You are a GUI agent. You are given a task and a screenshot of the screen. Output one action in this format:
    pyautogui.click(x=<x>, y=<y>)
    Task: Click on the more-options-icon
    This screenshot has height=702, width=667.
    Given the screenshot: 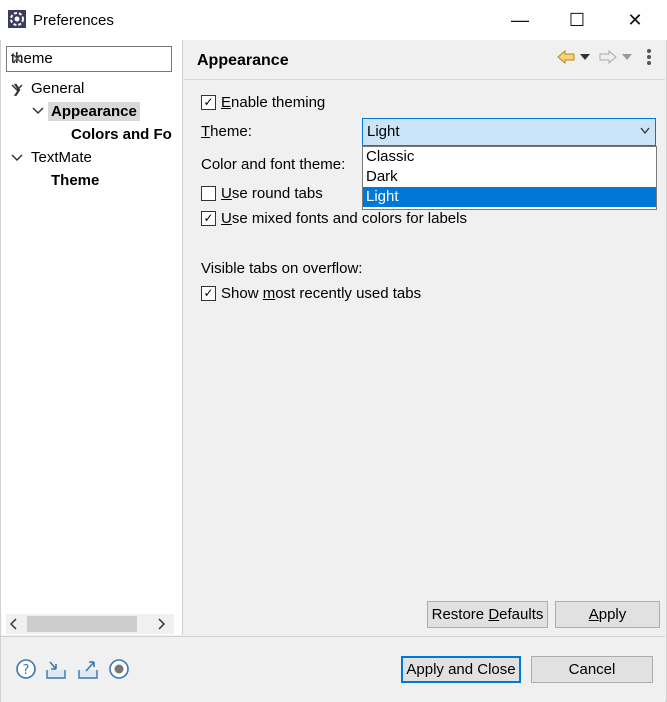 What is the action you would take?
    pyautogui.click(x=649, y=57)
    